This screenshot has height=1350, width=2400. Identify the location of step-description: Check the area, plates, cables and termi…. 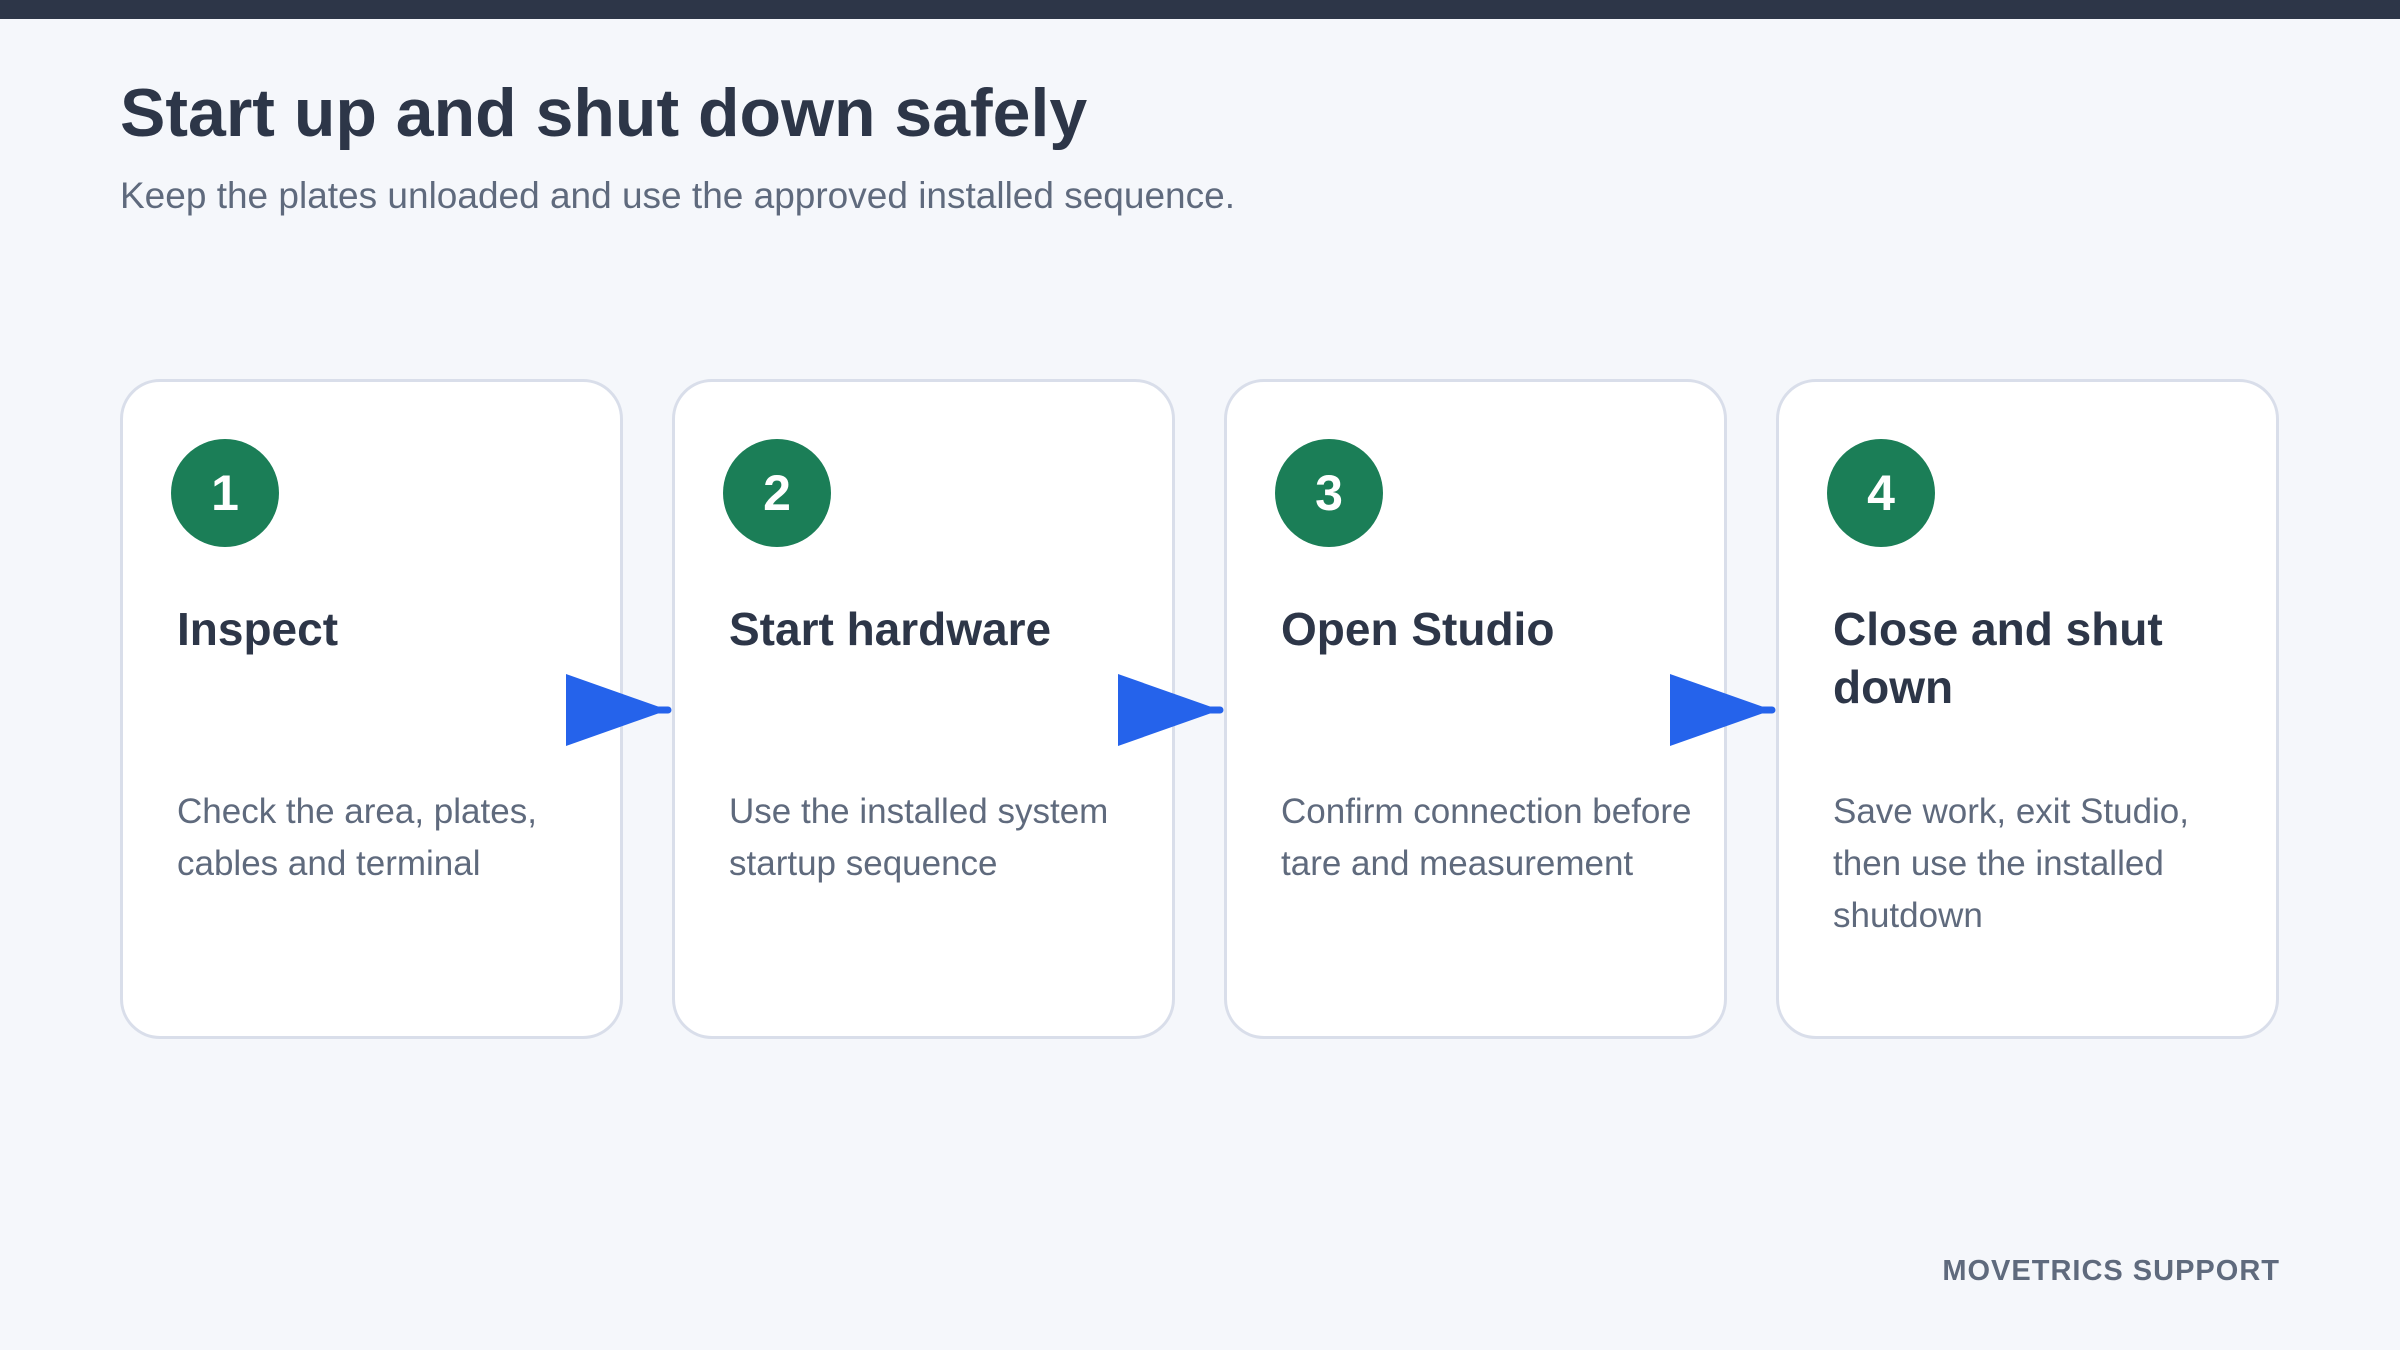
(357, 837).